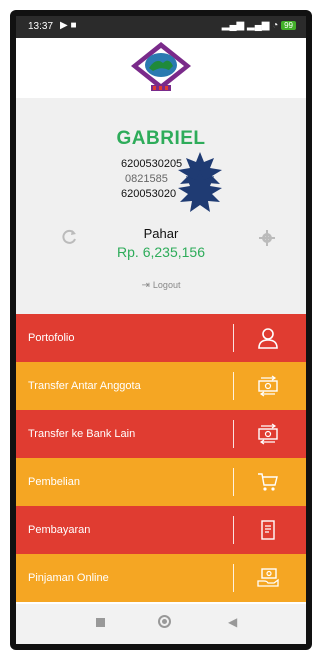 This screenshot has width=322, height=660. Describe the element at coordinates (145, 285) in the screenshot. I see `logout-icon: ⇥` at that location.